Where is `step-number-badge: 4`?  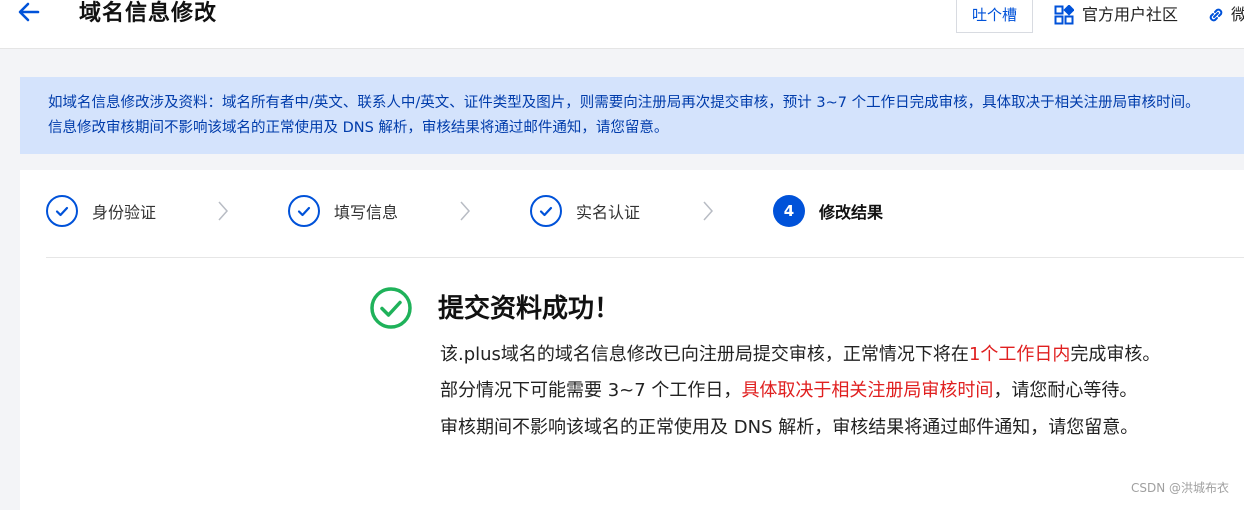
step-number-badge: 4 is located at coordinates (789, 211).